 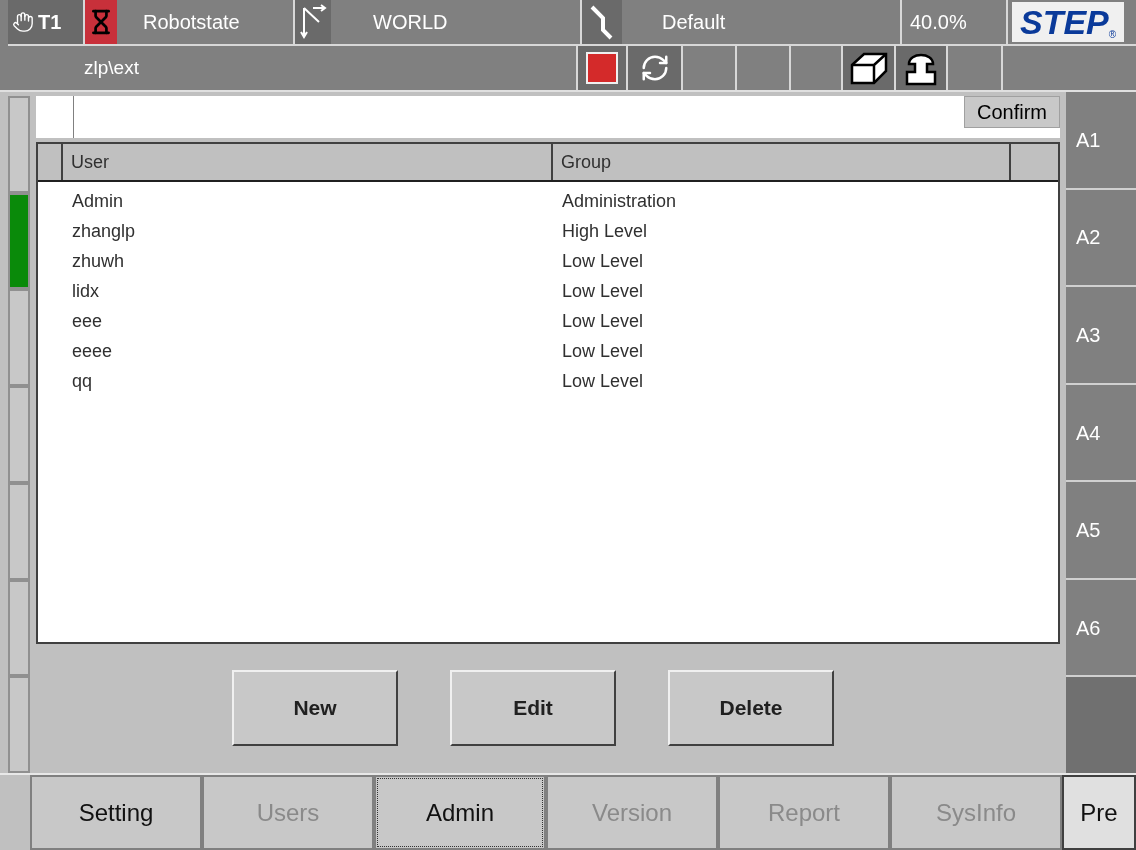 I want to click on cube-icon, so click(x=868, y=68).